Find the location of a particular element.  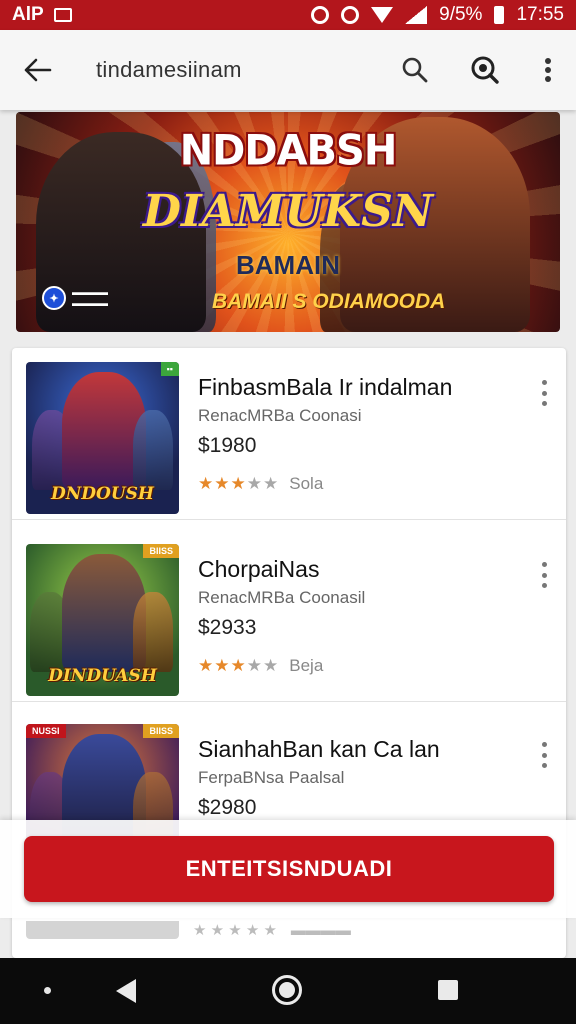

banner-badge: ✦ ▬▬▬▬ ▬▬▬▬ is located at coordinates (75, 298).